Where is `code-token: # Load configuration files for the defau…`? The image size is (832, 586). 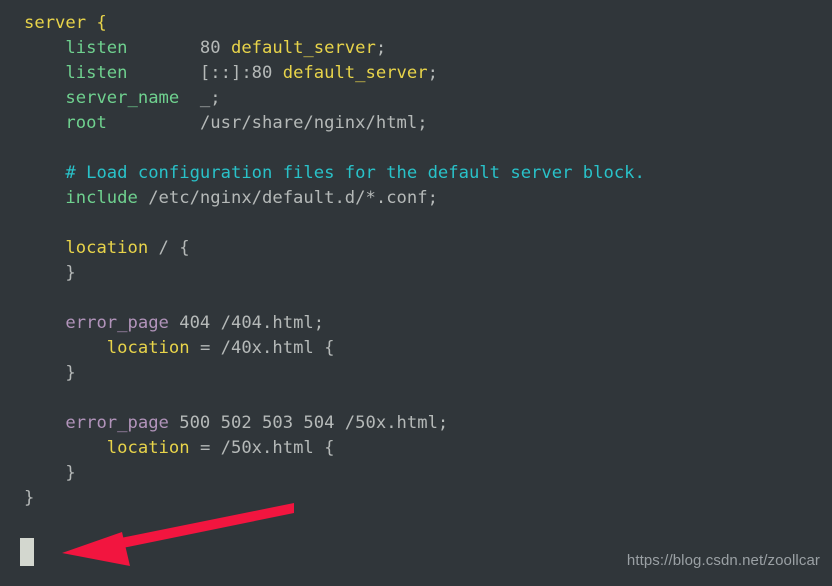 code-token: # Load configuration files for the defau… is located at coordinates (355, 173).